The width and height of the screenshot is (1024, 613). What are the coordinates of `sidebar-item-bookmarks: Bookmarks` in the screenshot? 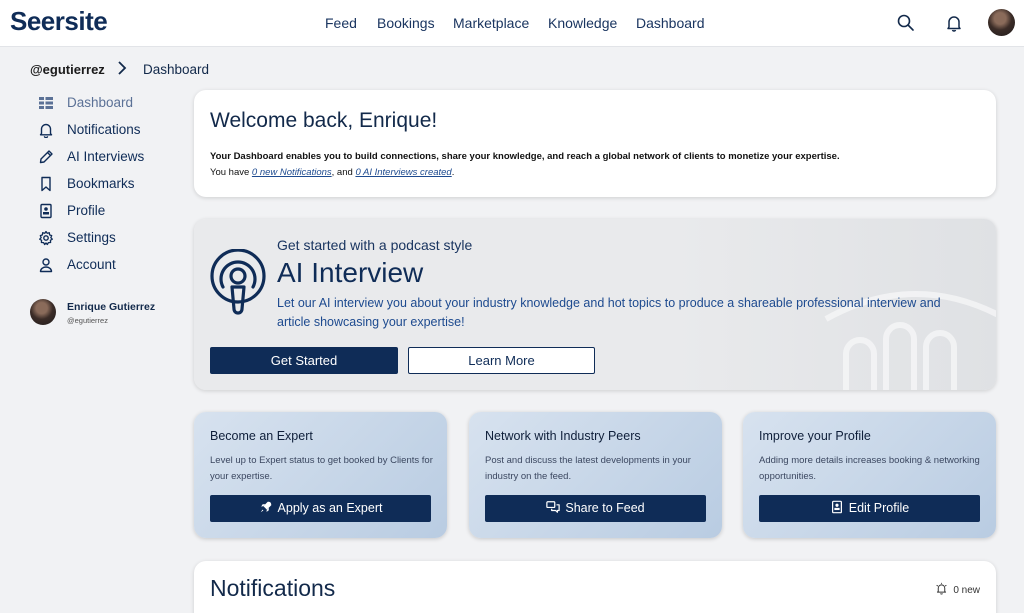 It's located at (108, 184).